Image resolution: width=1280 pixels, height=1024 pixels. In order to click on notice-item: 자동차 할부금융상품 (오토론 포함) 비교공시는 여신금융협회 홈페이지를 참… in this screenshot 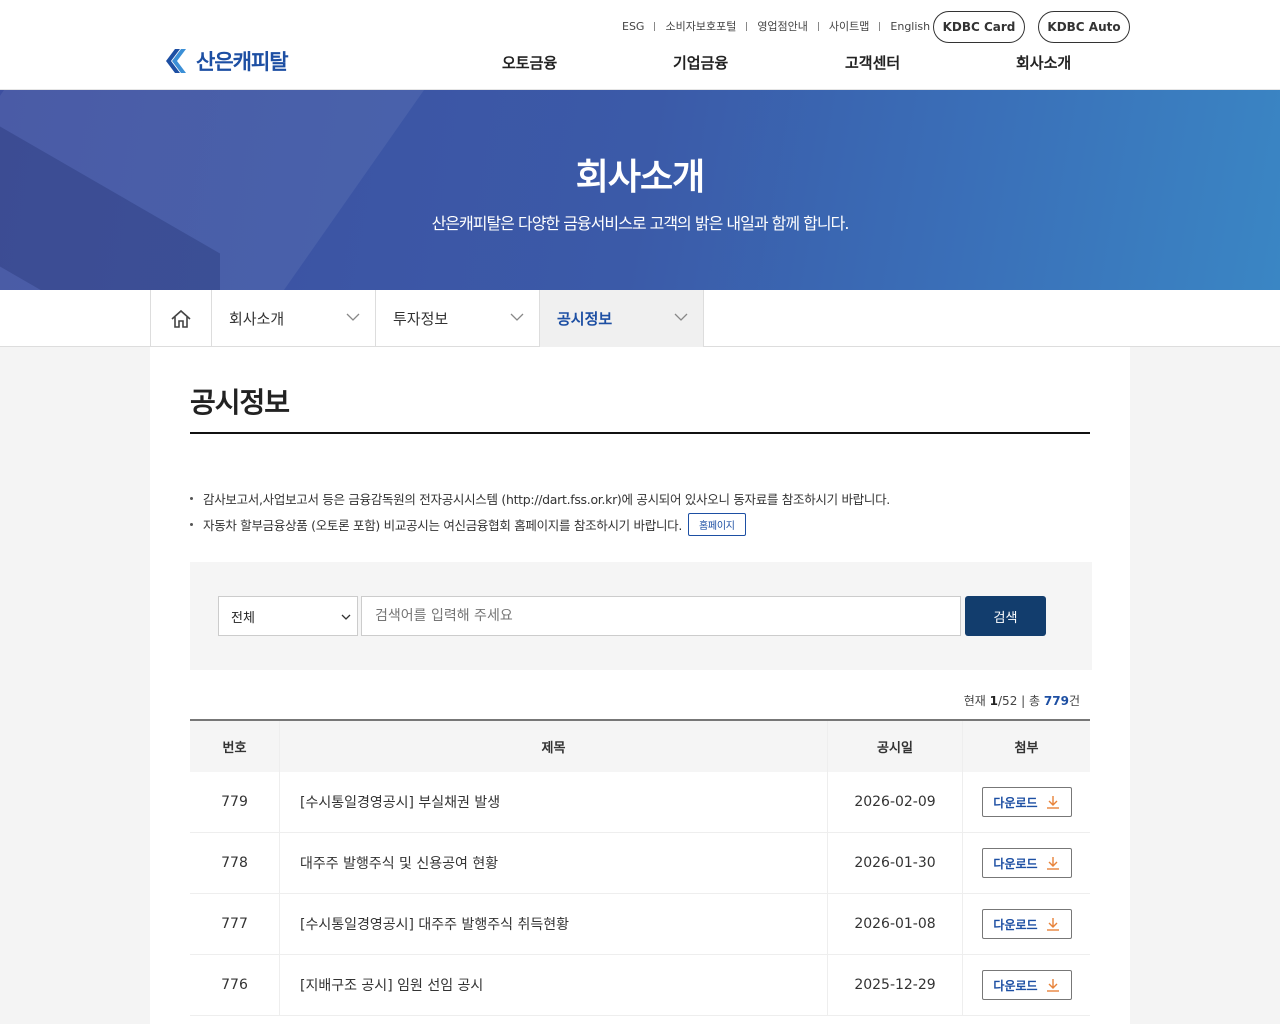, I will do `click(468, 524)`.